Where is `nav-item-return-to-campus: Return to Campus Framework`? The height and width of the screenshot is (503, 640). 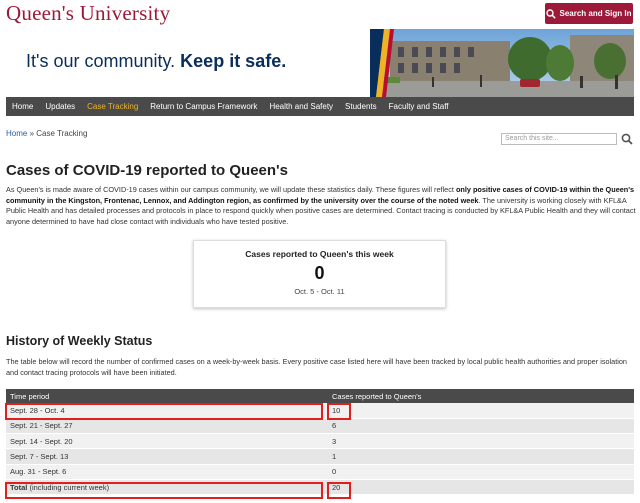
nav-item-return-to-campus: Return to Campus Framework is located at coordinates (203, 106).